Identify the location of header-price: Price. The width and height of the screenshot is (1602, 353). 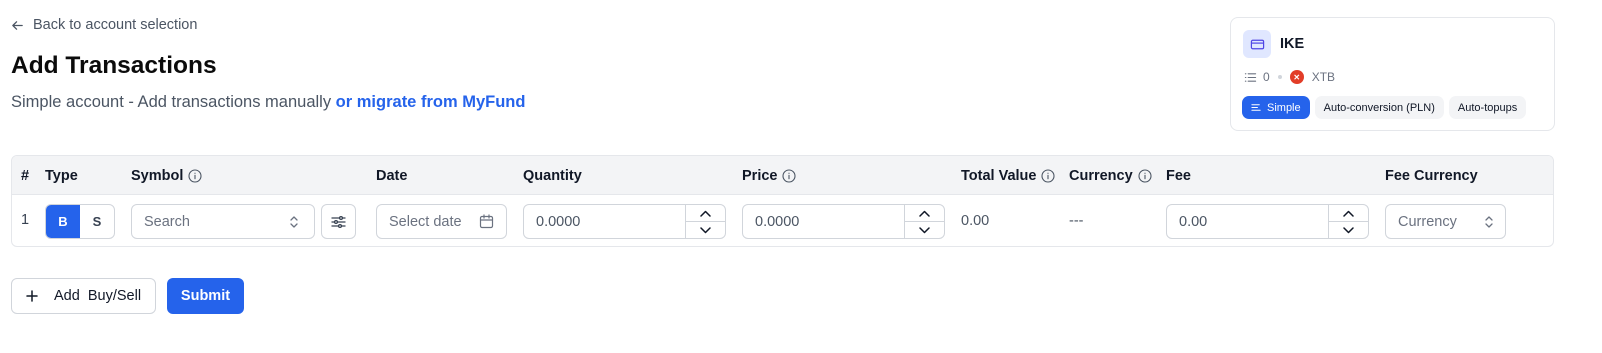
(769, 176).